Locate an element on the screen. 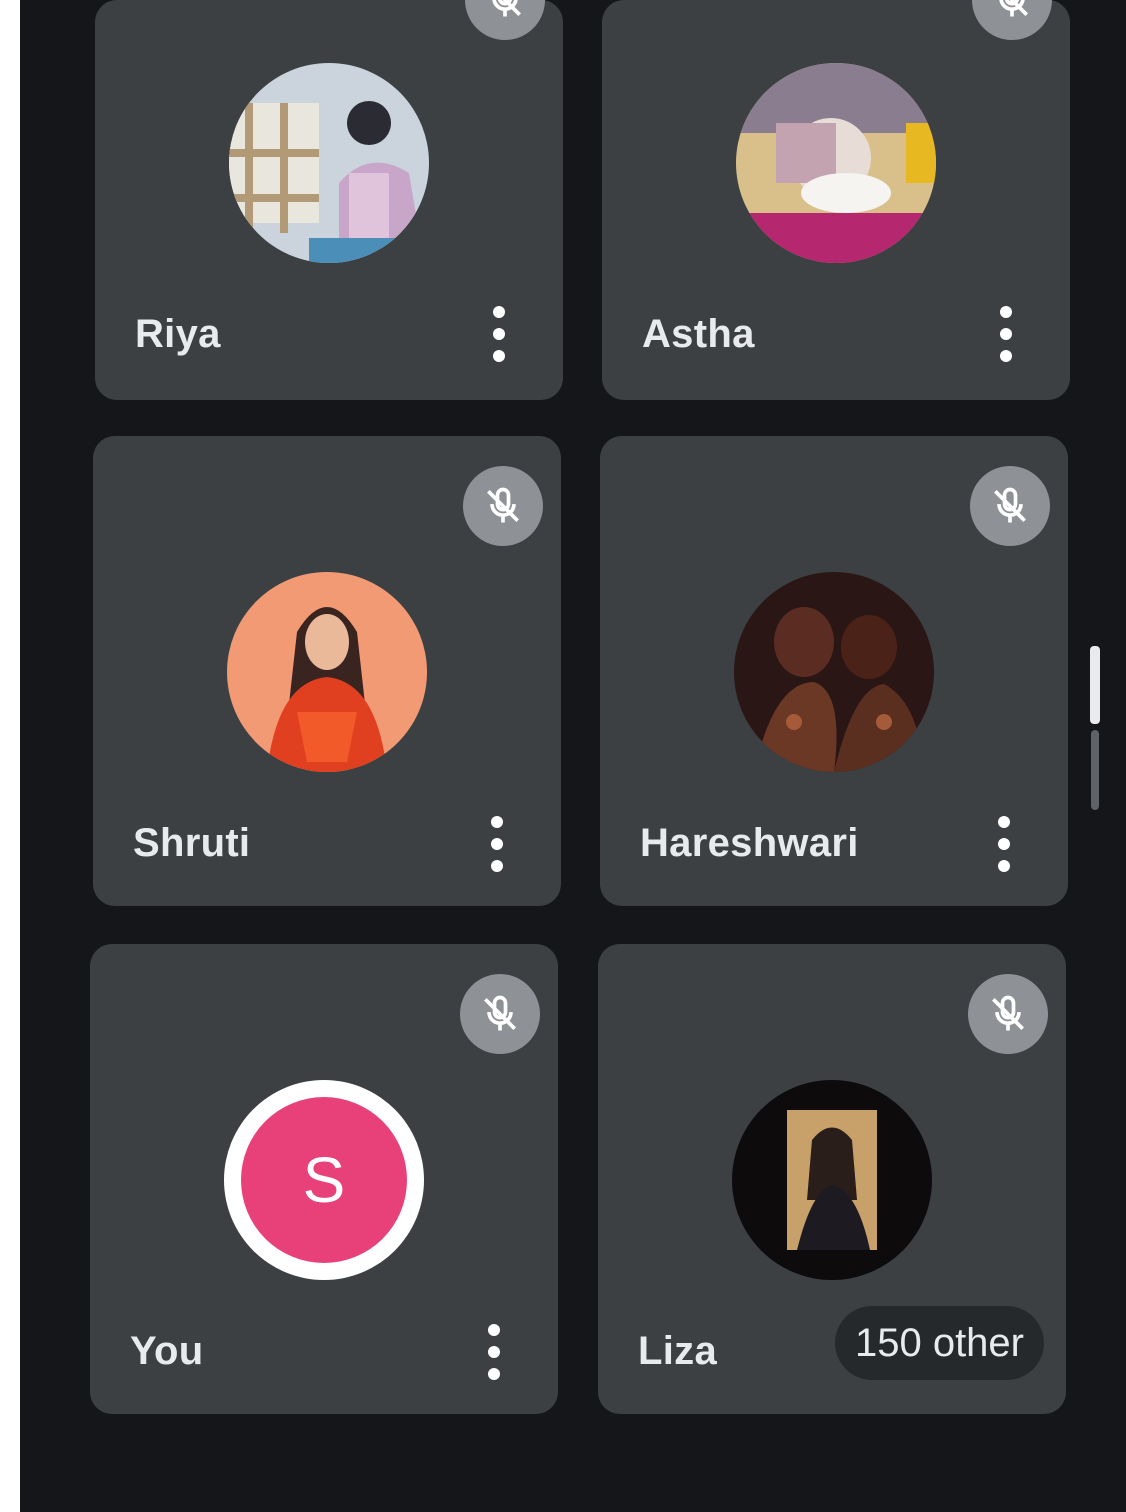  participant-tile-hareshwari: Hareshwari is located at coordinates (834, 671).